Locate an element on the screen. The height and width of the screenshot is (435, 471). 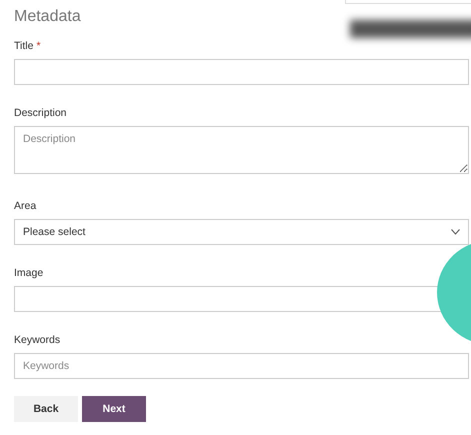
chevron-down-icon is located at coordinates (455, 232).